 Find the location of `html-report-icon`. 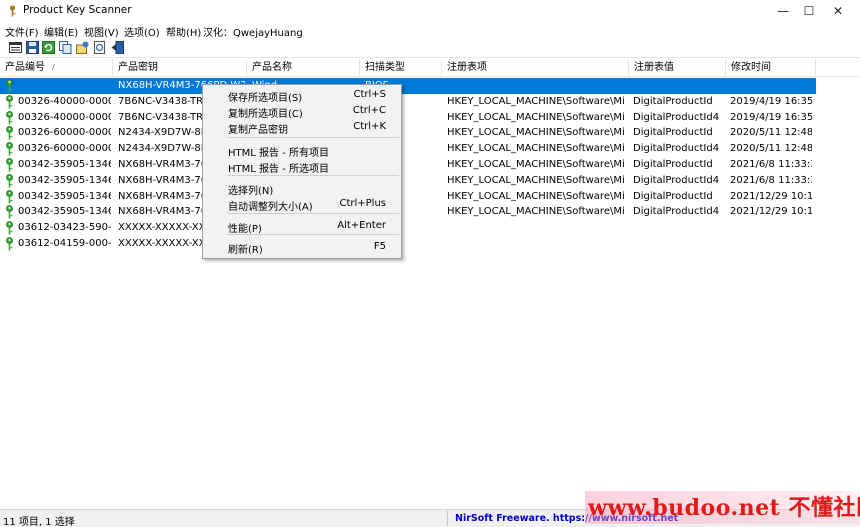

html-report-icon is located at coordinates (99, 47).